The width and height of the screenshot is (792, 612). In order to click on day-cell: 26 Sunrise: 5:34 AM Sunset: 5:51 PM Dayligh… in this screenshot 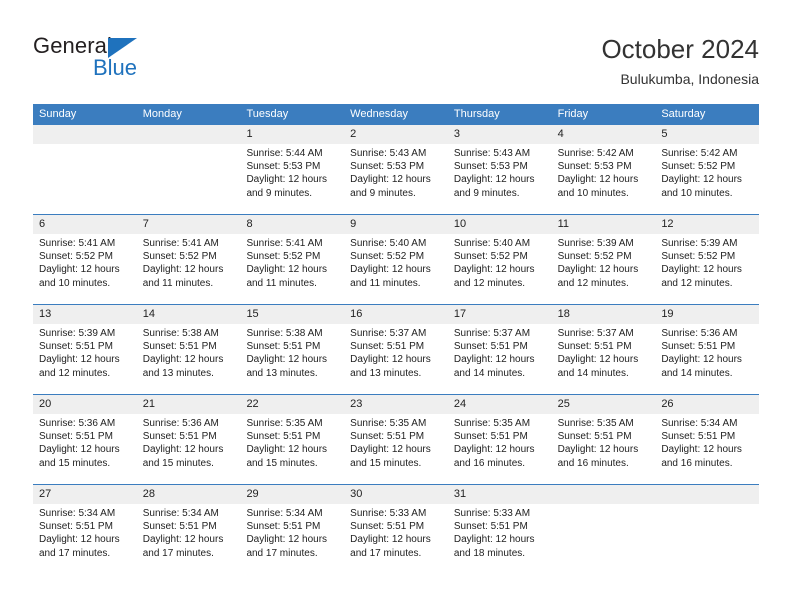, I will do `click(707, 439)`.